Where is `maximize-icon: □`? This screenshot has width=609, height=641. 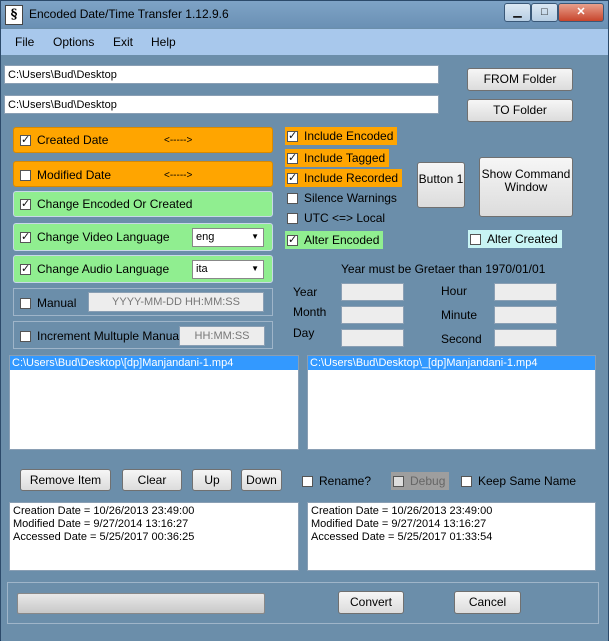 maximize-icon: □ is located at coordinates (544, 12).